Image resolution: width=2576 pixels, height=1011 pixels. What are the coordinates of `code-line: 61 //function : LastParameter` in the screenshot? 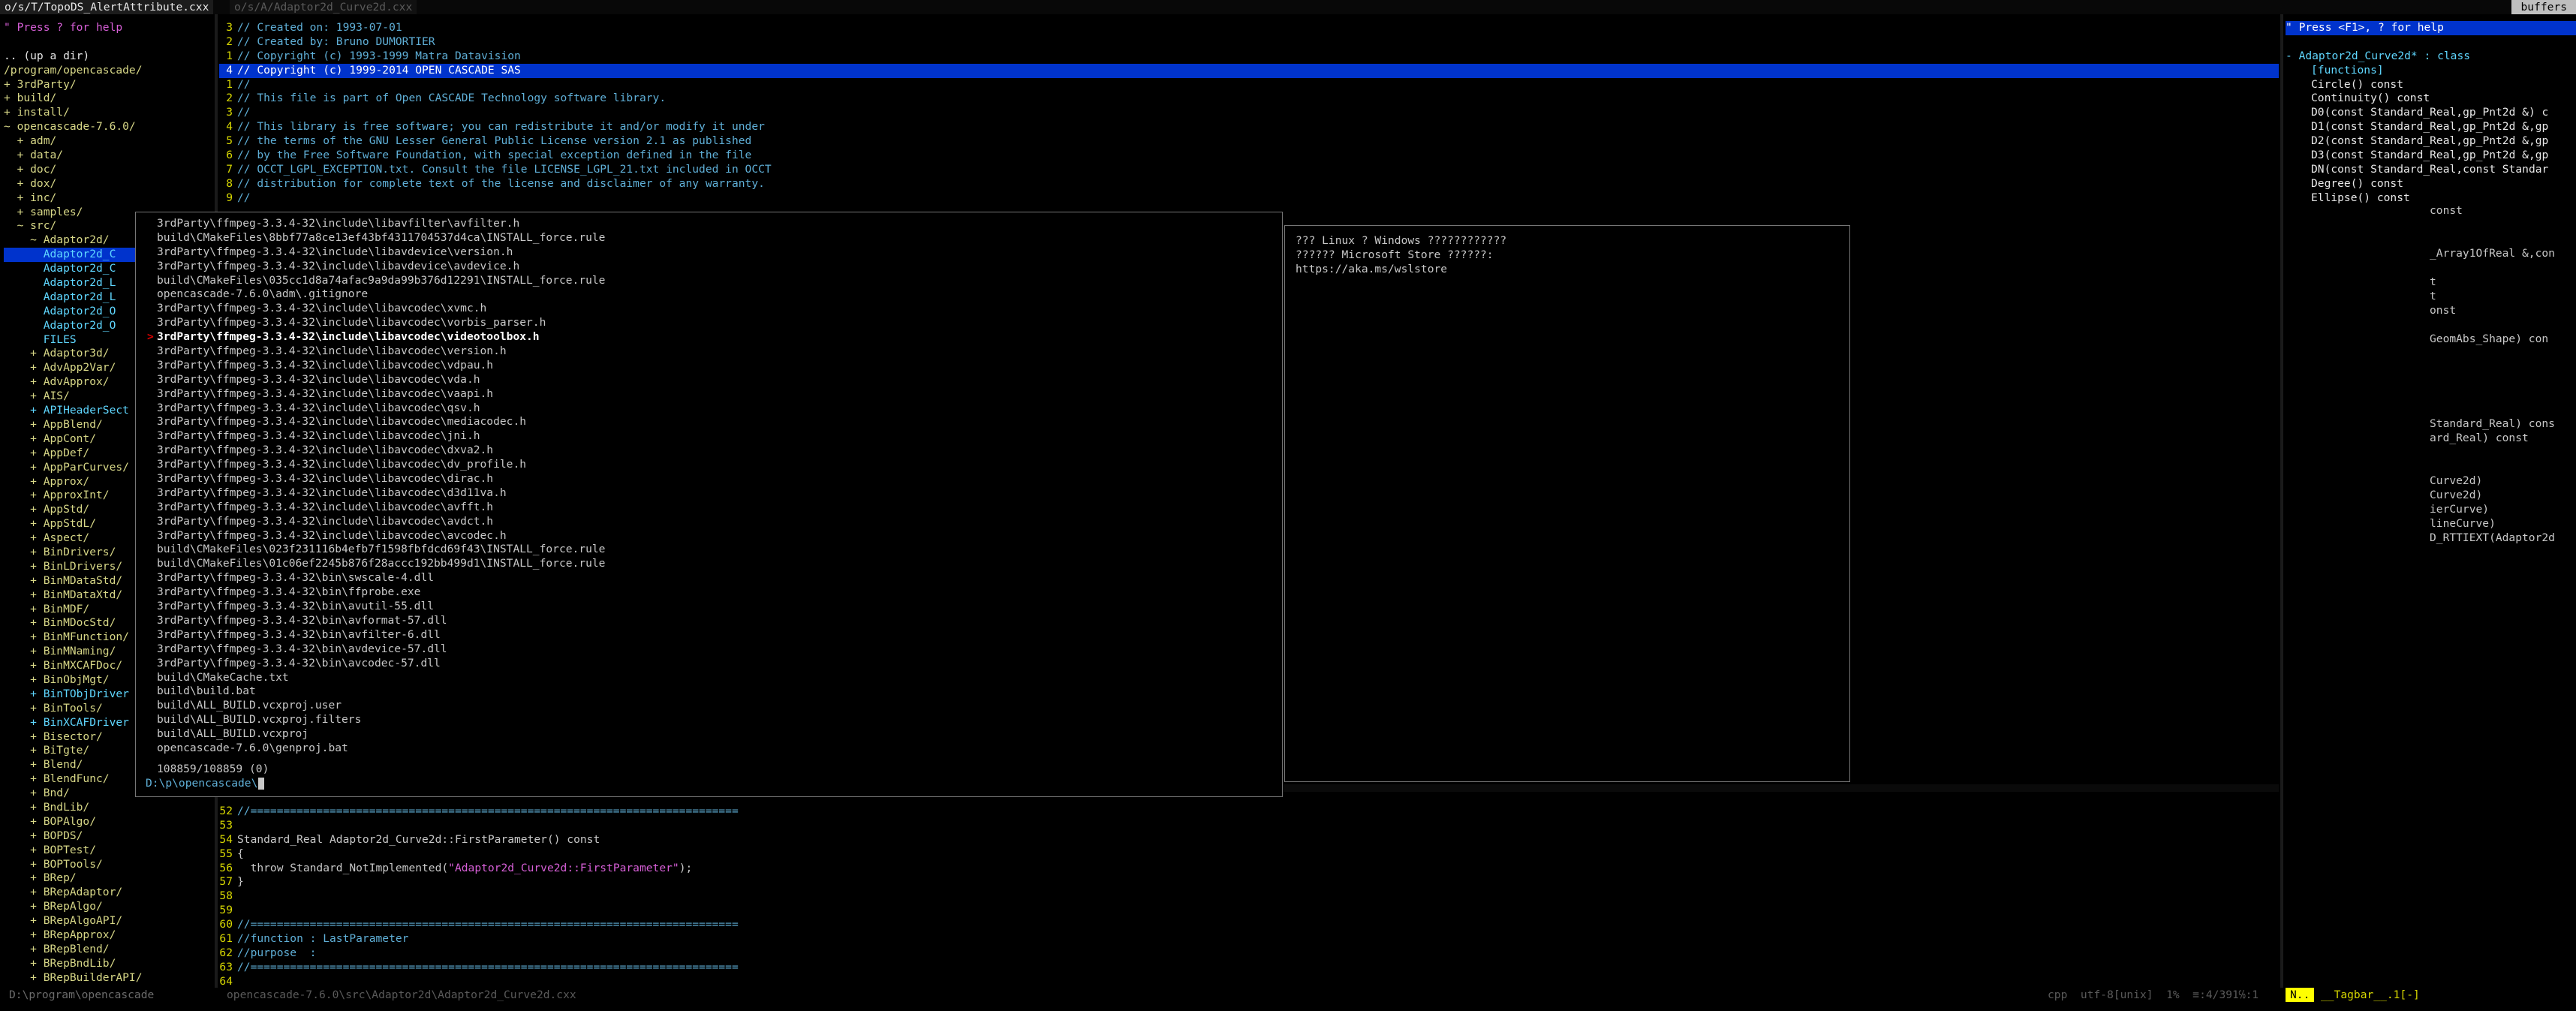 It's located at (1249, 939).